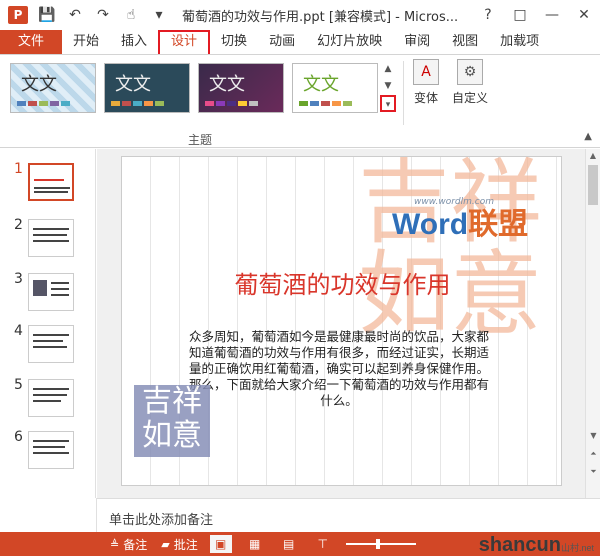 This screenshot has width=600, height=556. What do you see at coordinates (255, 544) in the screenshot?
I see `slide-sorter-icon: ▦` at bounding box center [255, 544].